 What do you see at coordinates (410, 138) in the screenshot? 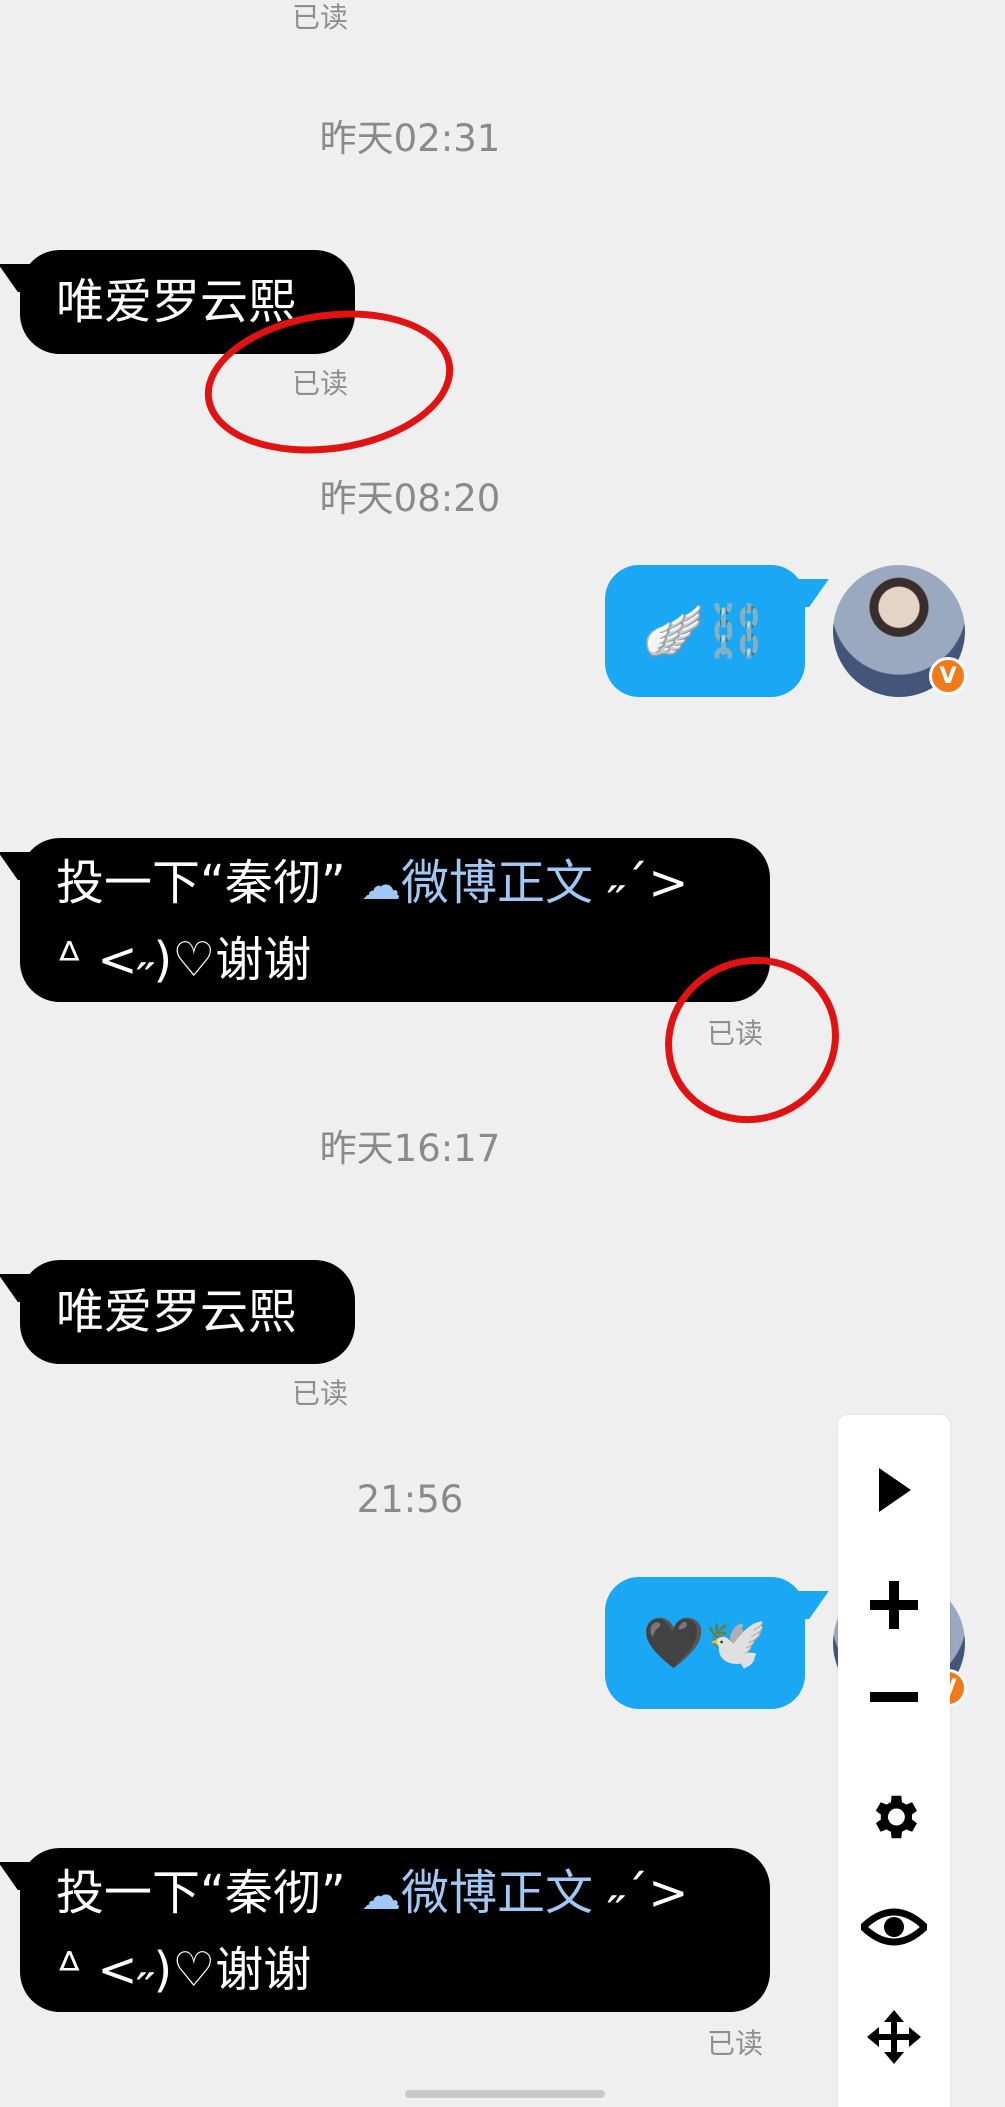
I see `timestamp: 昨天02:31` at bounding box center [410, 138].